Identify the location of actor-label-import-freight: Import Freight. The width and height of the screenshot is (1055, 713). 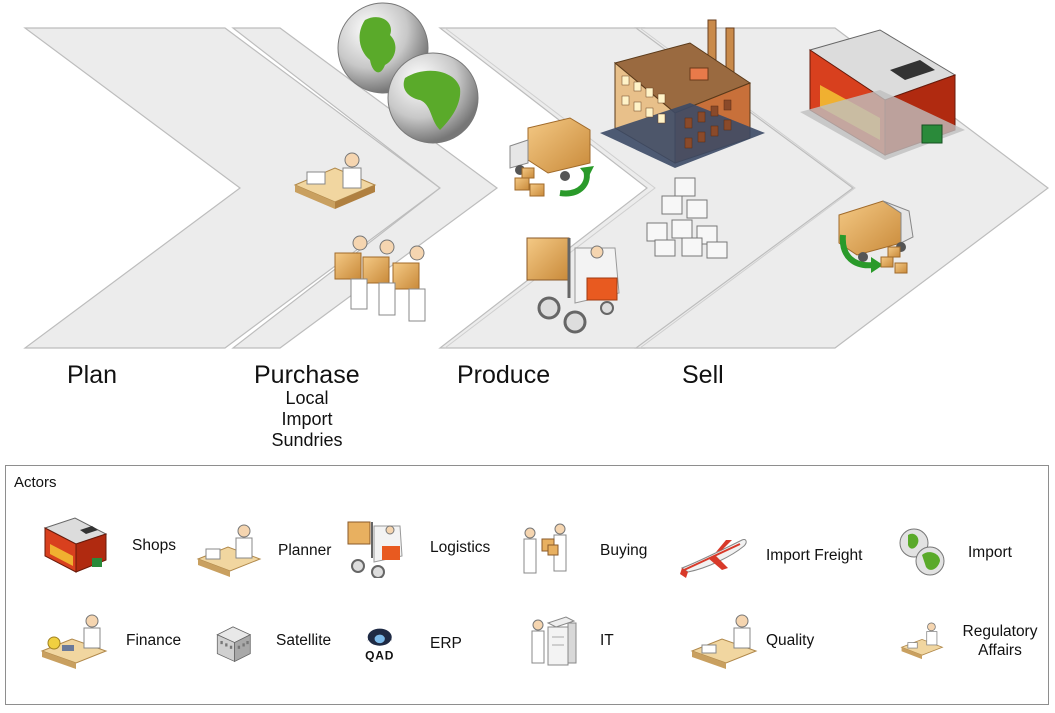
(814, 555).